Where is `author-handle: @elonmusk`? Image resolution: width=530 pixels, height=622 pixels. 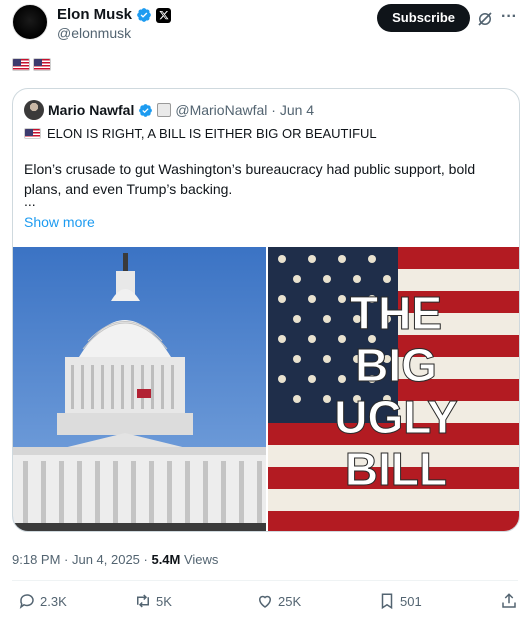 author-handle: @elonmusk is located at coordinates (94, 33).